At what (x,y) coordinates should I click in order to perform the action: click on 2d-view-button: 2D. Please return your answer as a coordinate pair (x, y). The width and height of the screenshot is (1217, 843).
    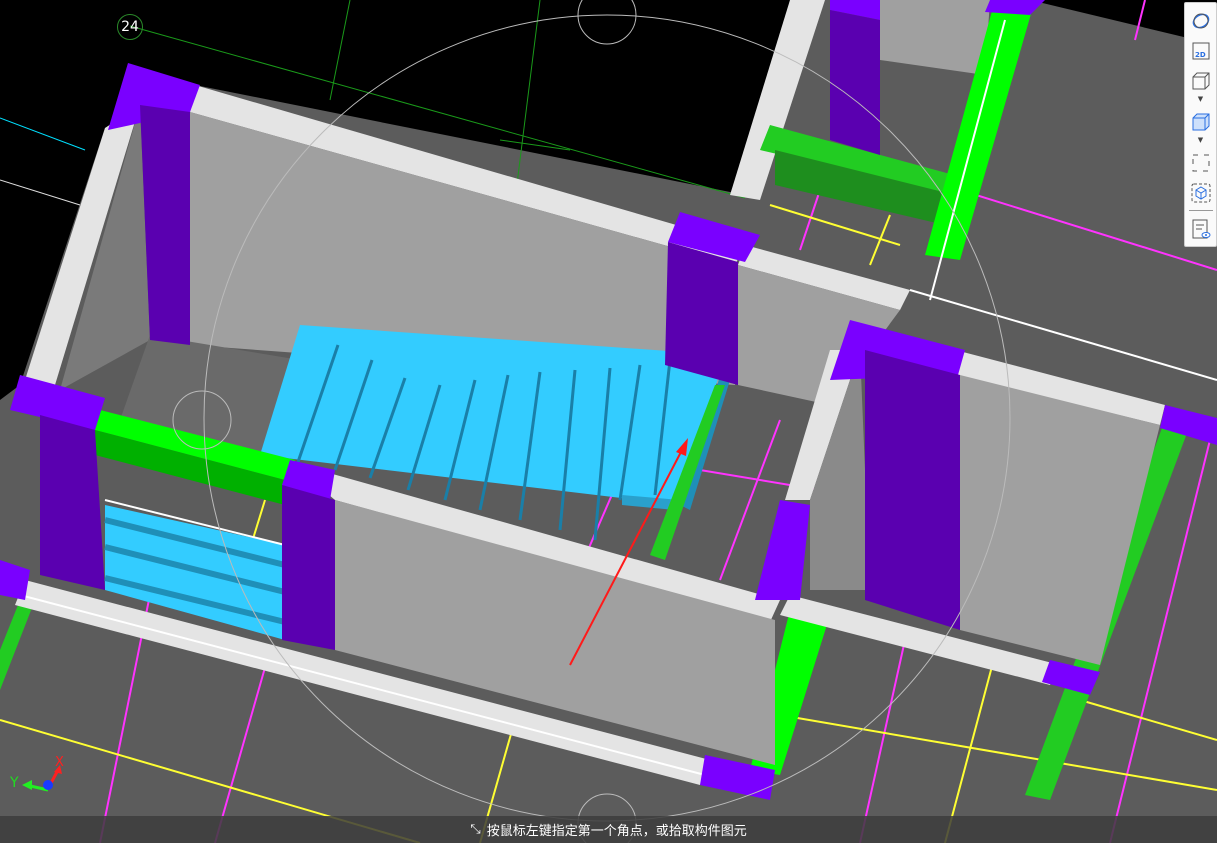
    Looking at the image, I should click on (1201, 51).